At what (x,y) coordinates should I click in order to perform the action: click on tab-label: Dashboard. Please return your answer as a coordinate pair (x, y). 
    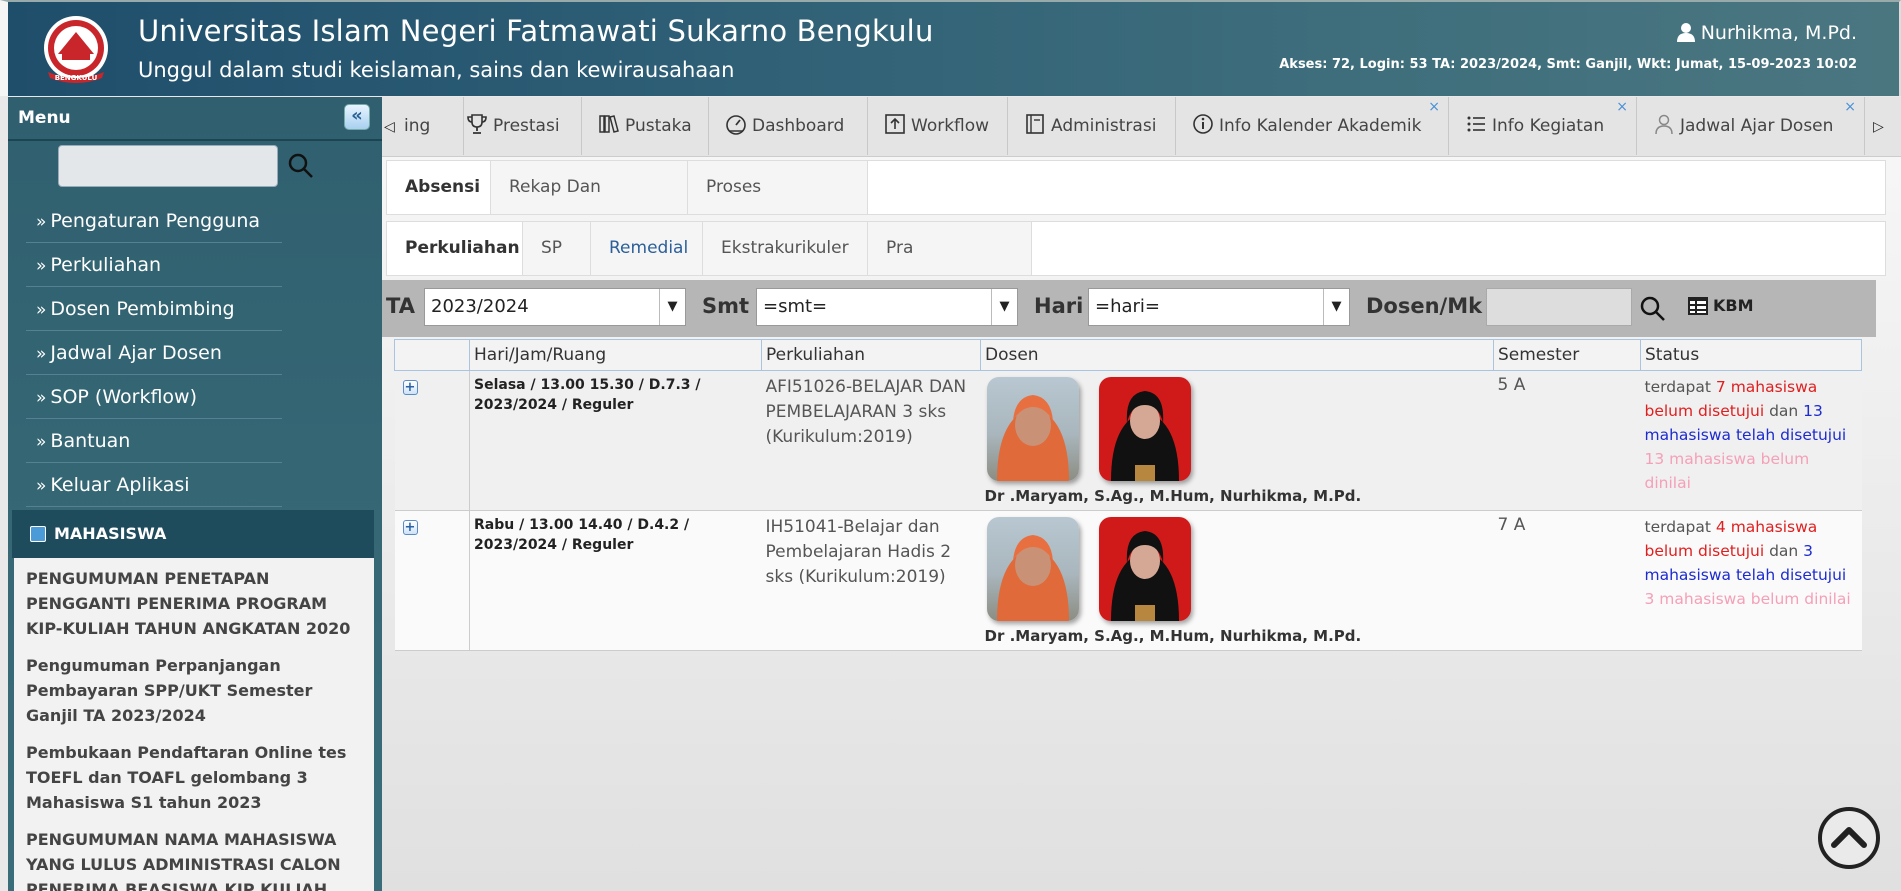
    Looking at the image, I should click on (798, 126).